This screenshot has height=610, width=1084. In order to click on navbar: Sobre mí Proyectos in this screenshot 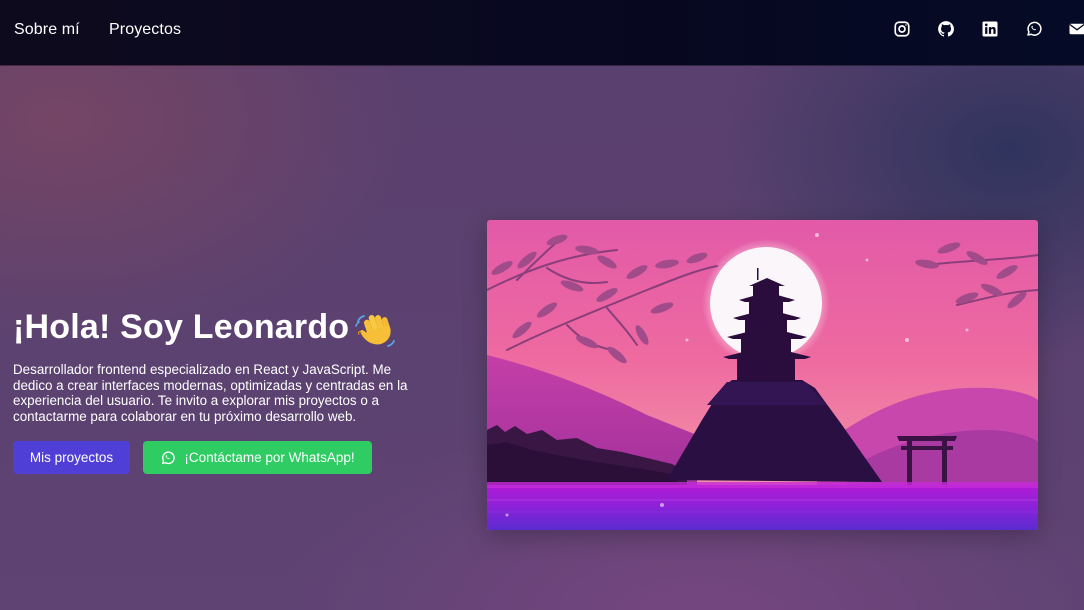, I will do `click(542, 32)`.